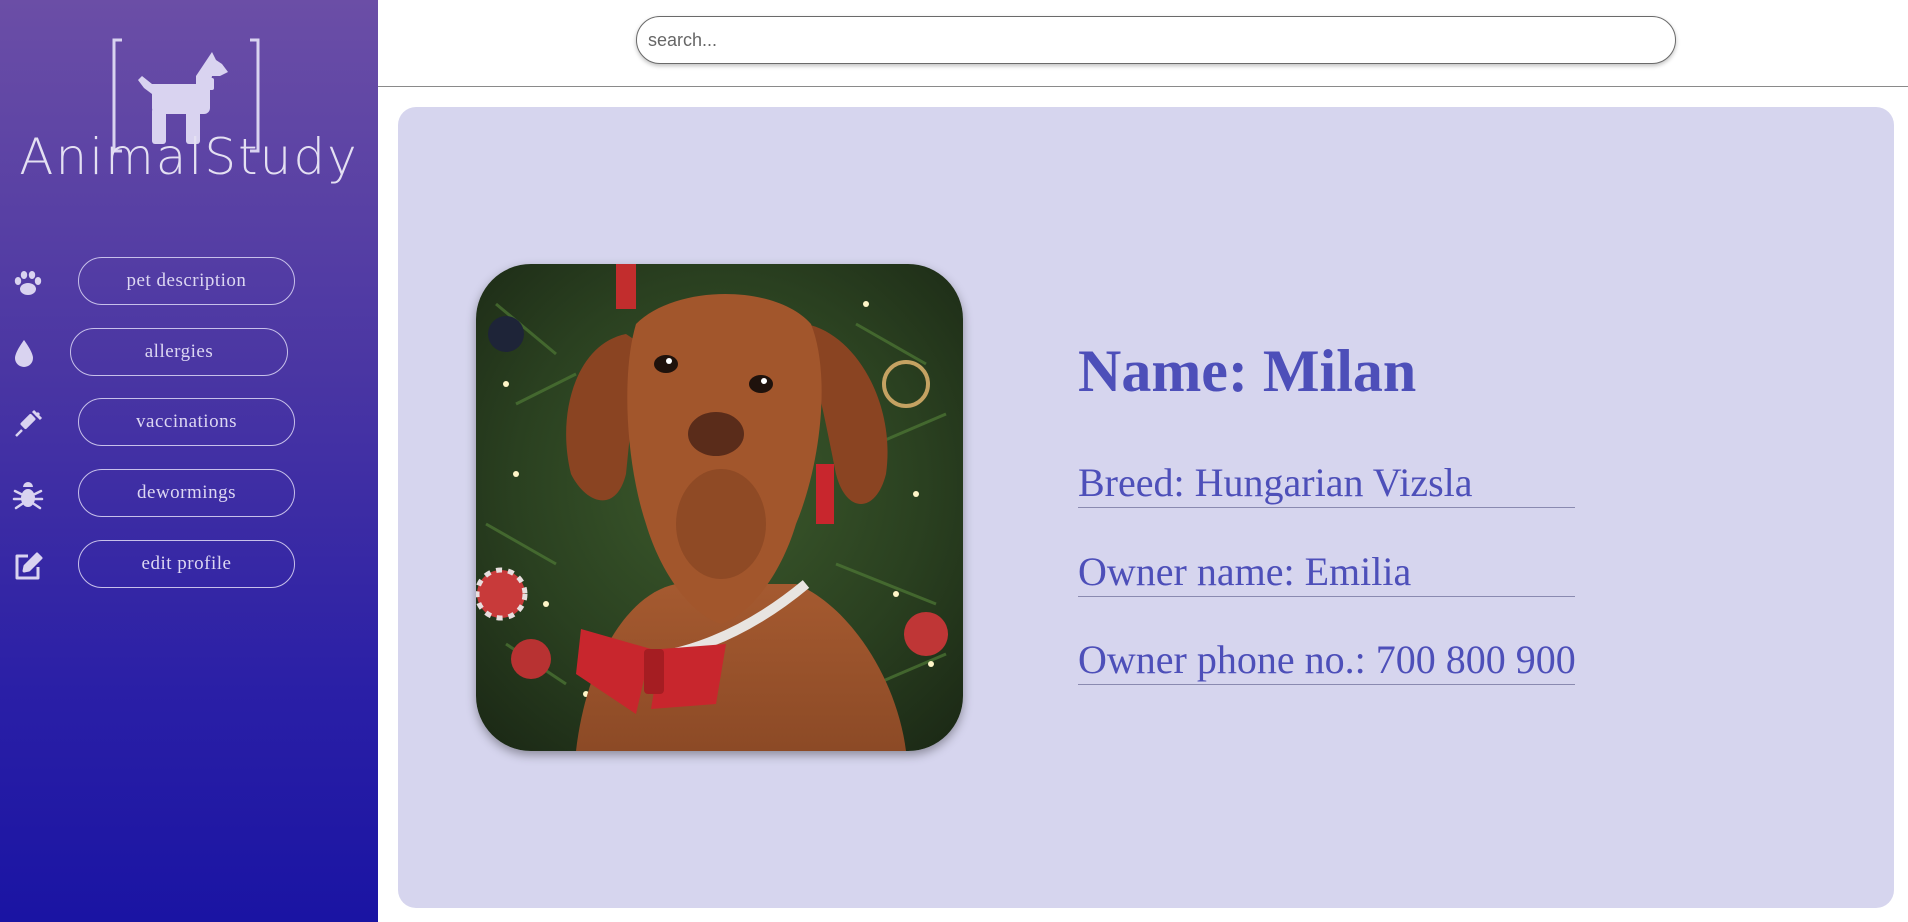 The width and height of the screenshot is (1908, 922). What do you see at coordinates (189, 157) in the screenshot?
I see `app-title: AnimalStudy` at bounding box center [189, 157].